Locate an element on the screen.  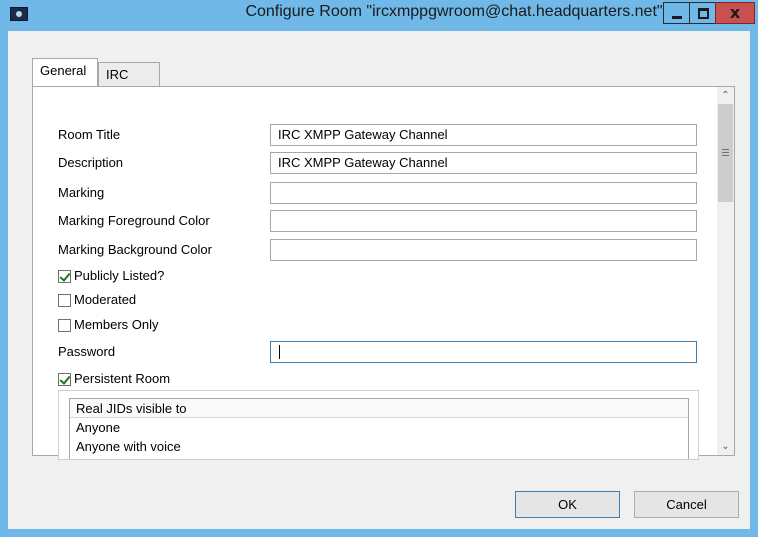
publicly-listed-checkbox is located at coordinates (64, 276).